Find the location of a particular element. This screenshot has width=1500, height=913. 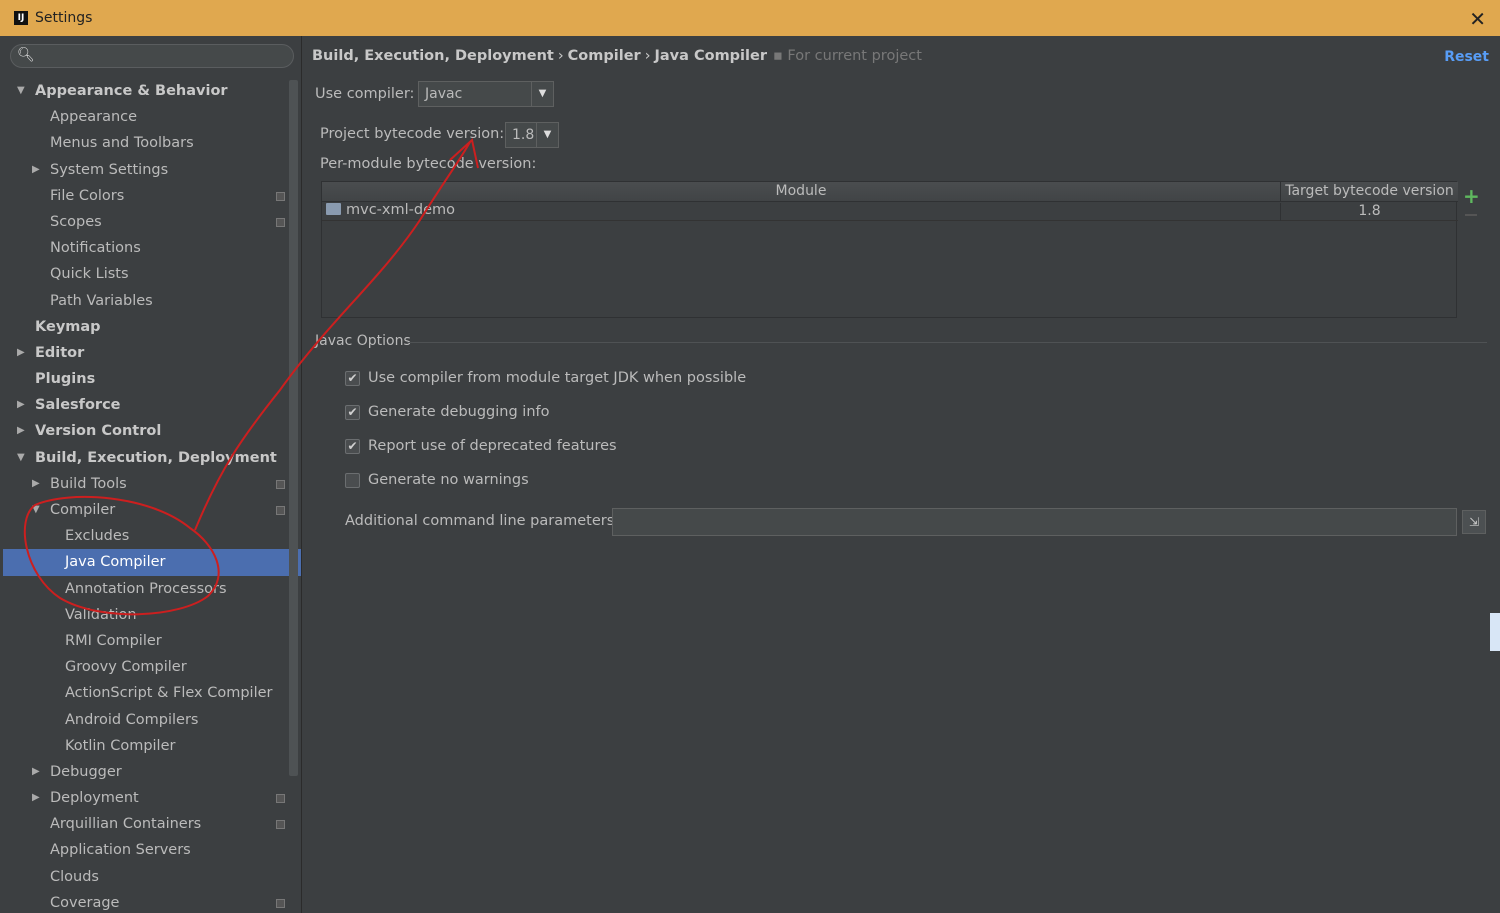

sidebar-item-validation: Validation is located at coordinates (146, 615).